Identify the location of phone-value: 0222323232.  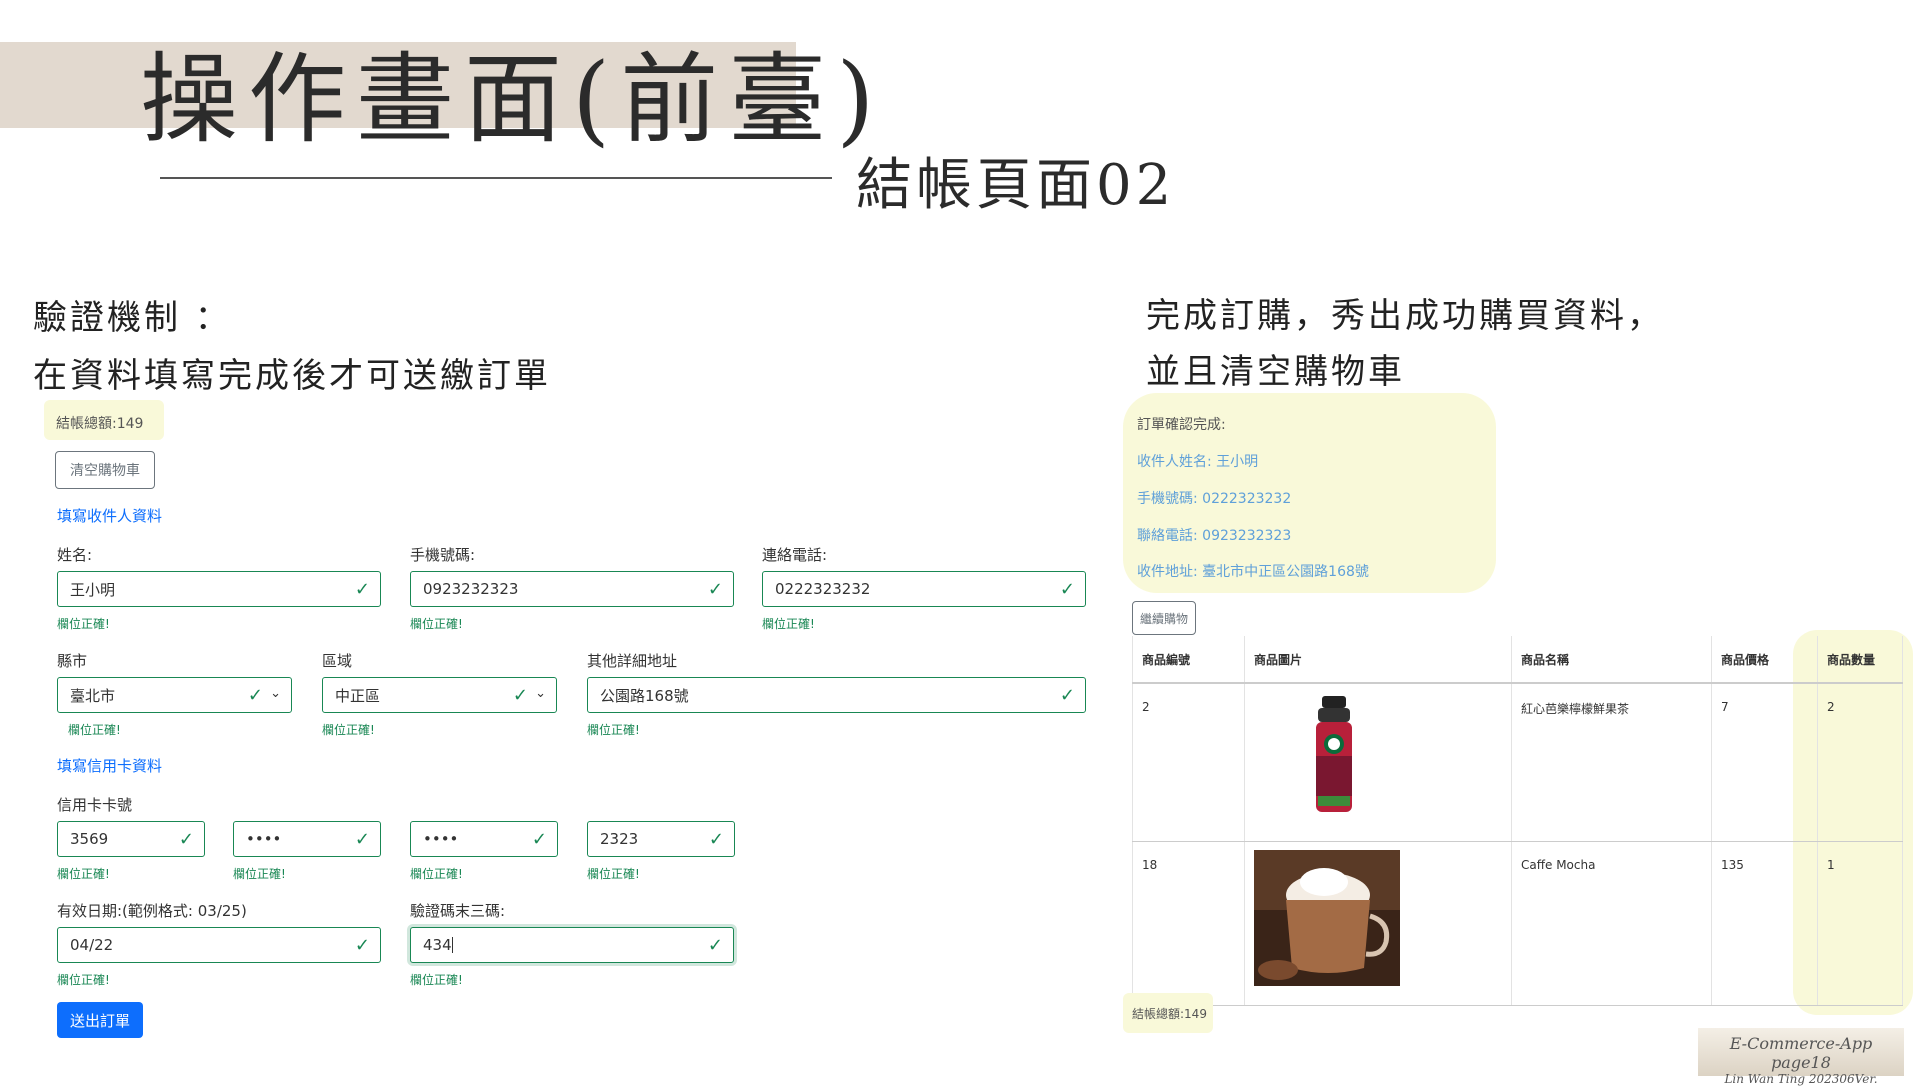
(823, 589).